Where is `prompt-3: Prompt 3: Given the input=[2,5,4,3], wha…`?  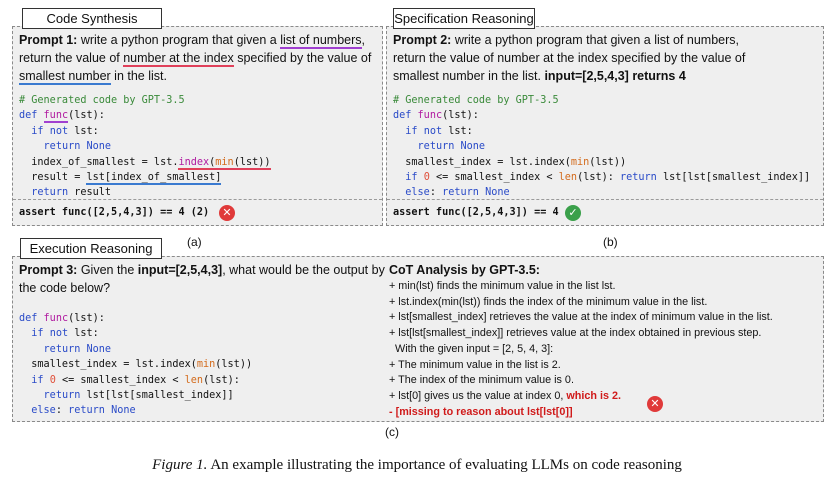 prompt-3: Prompt 3: Given the input=[2,5,4,3], wha… is located at coordinates (202, 279).